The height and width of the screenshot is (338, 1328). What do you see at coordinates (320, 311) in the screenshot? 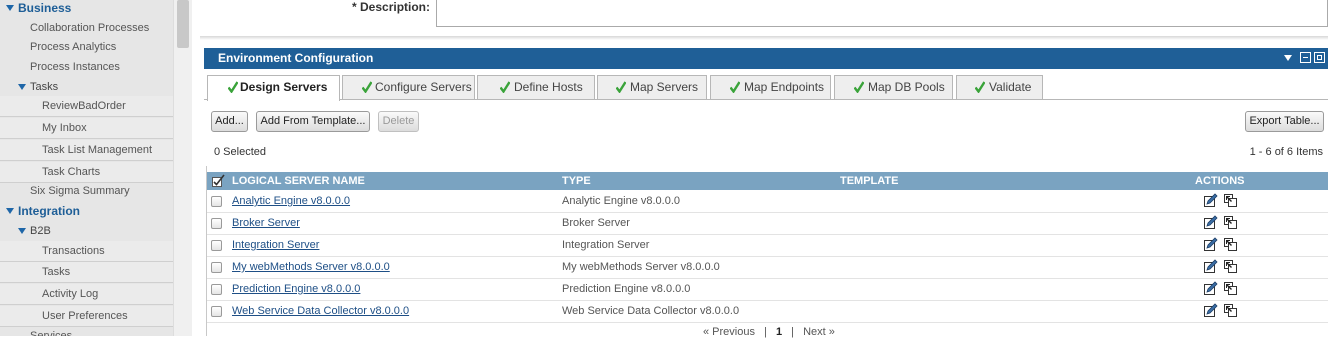
I see `server-name-link: Web Service Data Collector v8.0.0.0` at bounding box center [320, 311].